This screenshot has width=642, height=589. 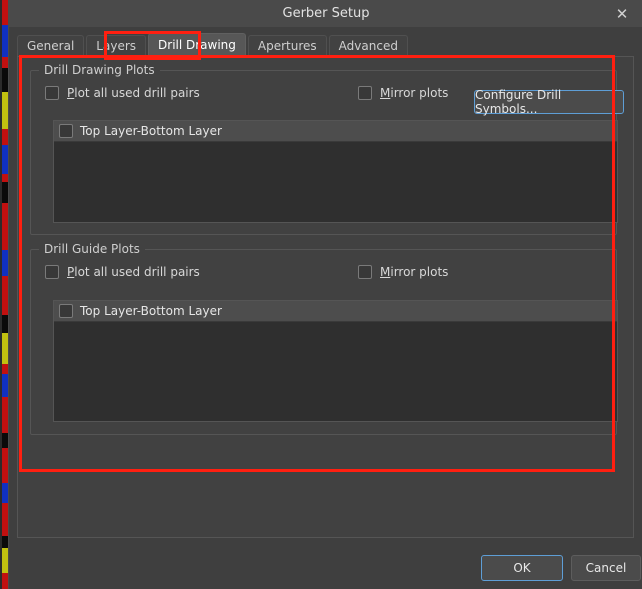 What do you see at coordinates (51, 46) in the screenshot?
I see `tab-general: General` at bounding box center [51, 46].